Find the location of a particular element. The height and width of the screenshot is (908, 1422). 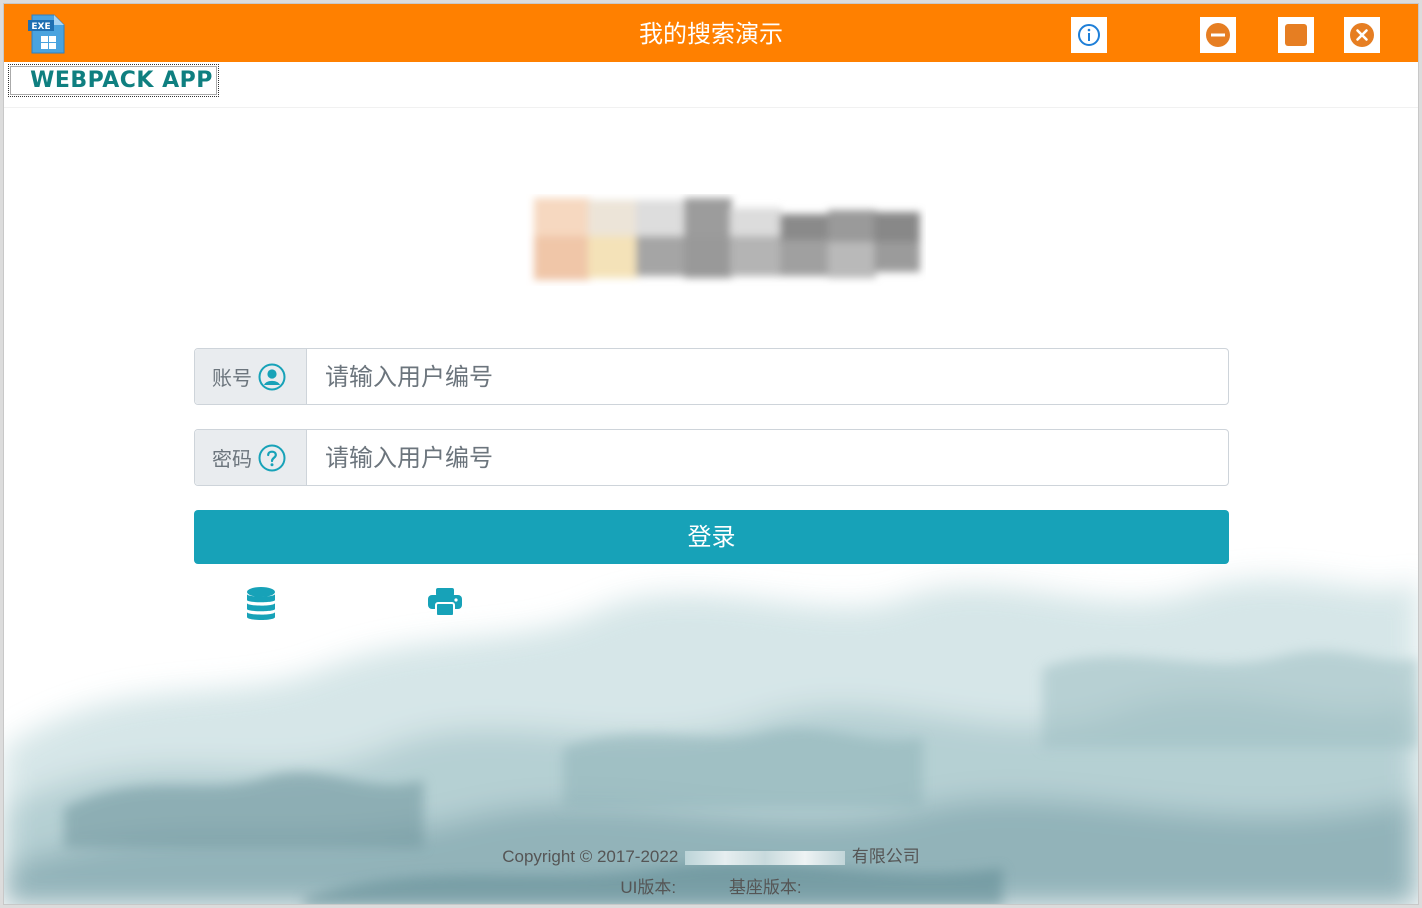

copyright-text: Copyright © 2017-2022 有限公司 is located at coordinates (711, 854).